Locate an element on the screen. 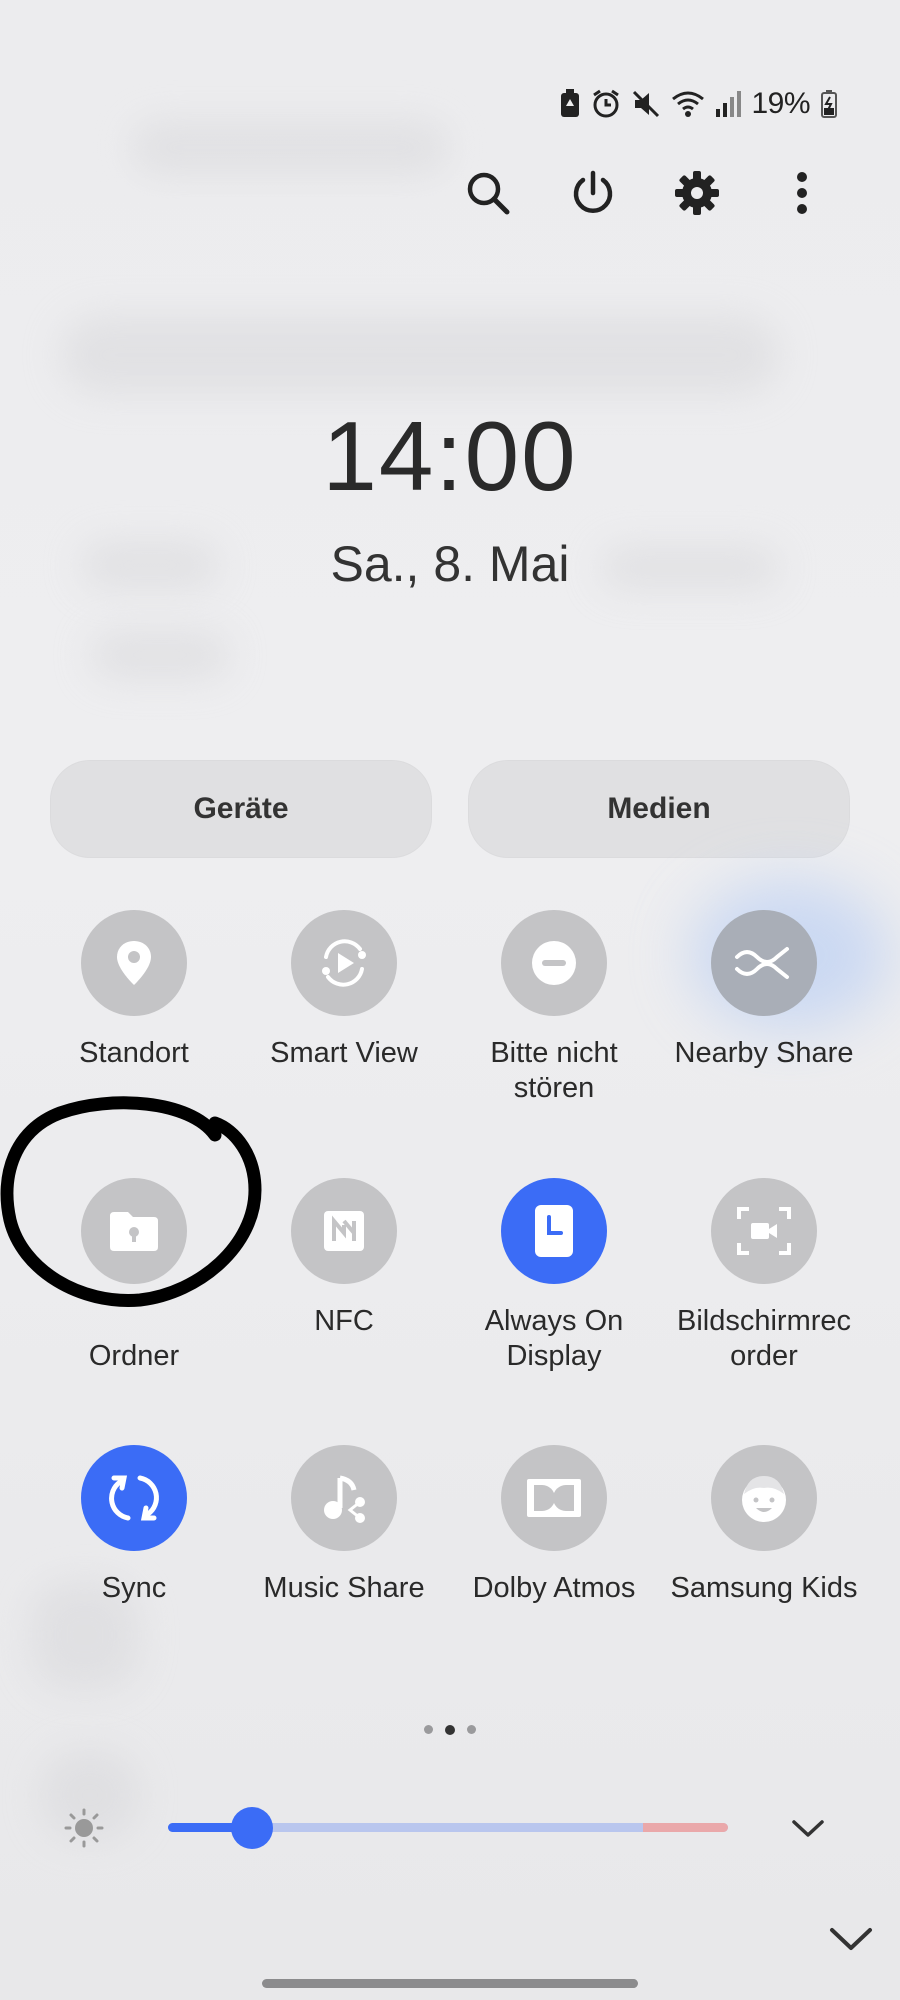 Image resolution: width=900 pixels, height=2000 pixels. page-indicator is located at coordinates (450, 1730).